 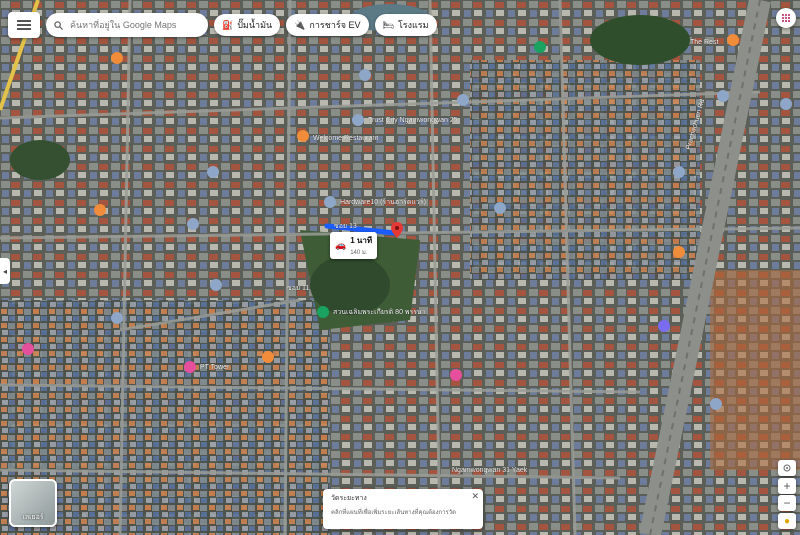 I want to click on place-label: The Rest, so click(x=704, y=42).